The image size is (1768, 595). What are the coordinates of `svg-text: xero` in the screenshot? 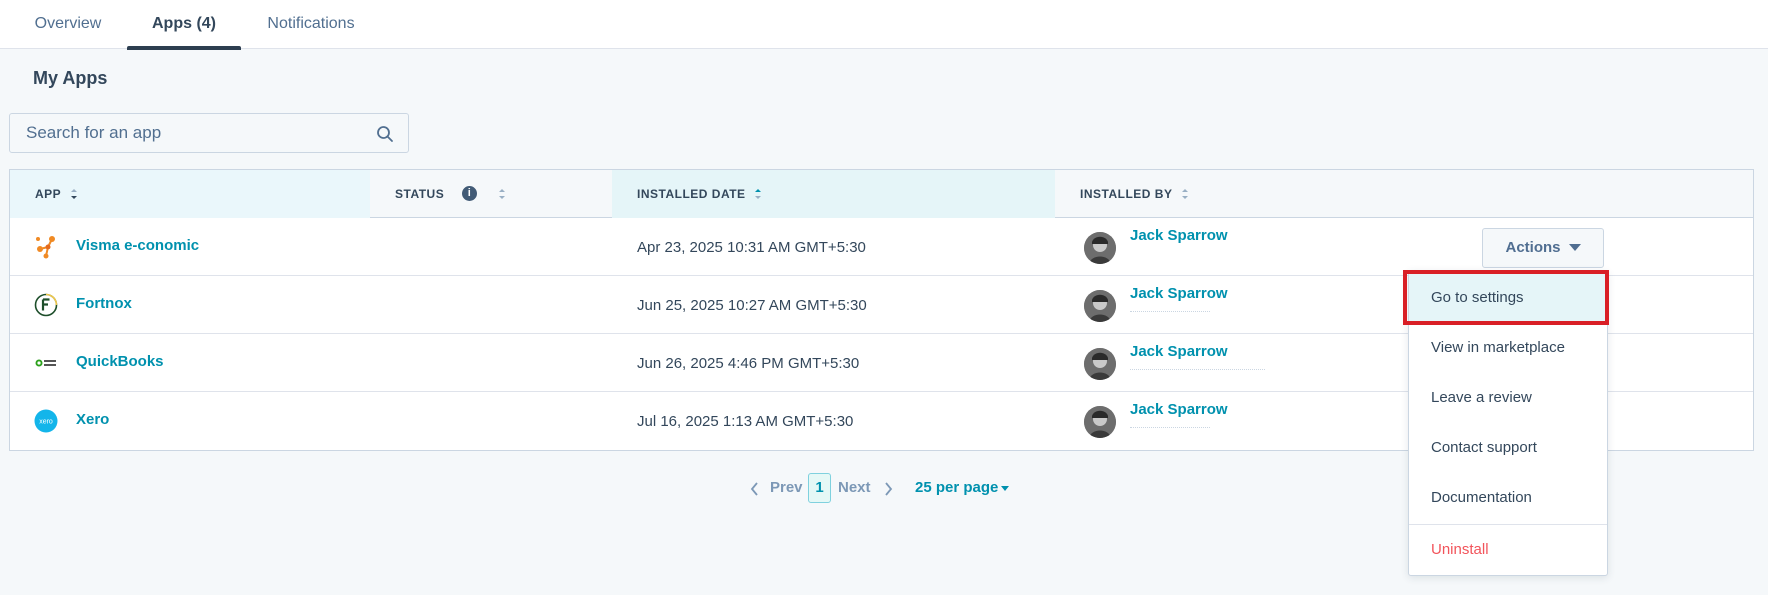 It's located at (46, 422).